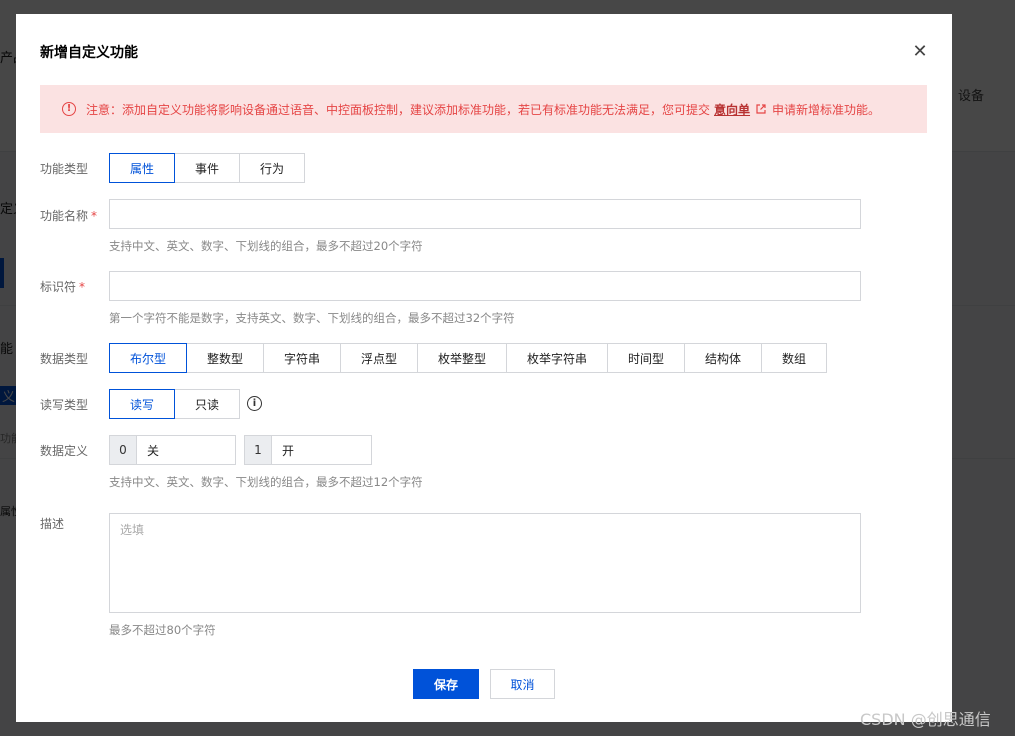 The image size is (1015, 736). Describe the element at coordinates (142, 168) in the screenshot. I see `function-type-option-property: 属性` at that location.